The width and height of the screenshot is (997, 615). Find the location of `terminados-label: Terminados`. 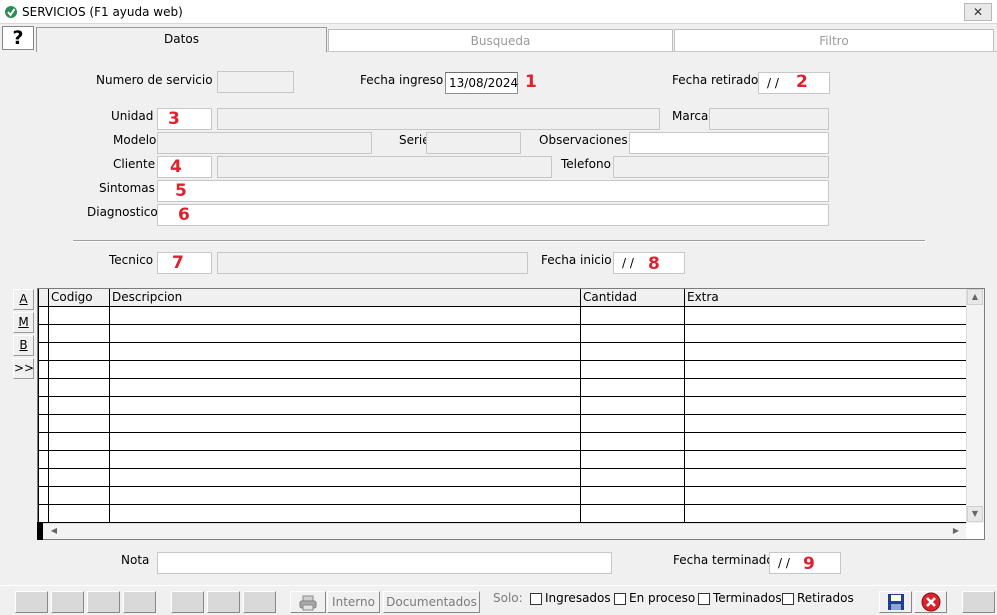

terminados-label: Terminados is located at coordinates (747, 598).